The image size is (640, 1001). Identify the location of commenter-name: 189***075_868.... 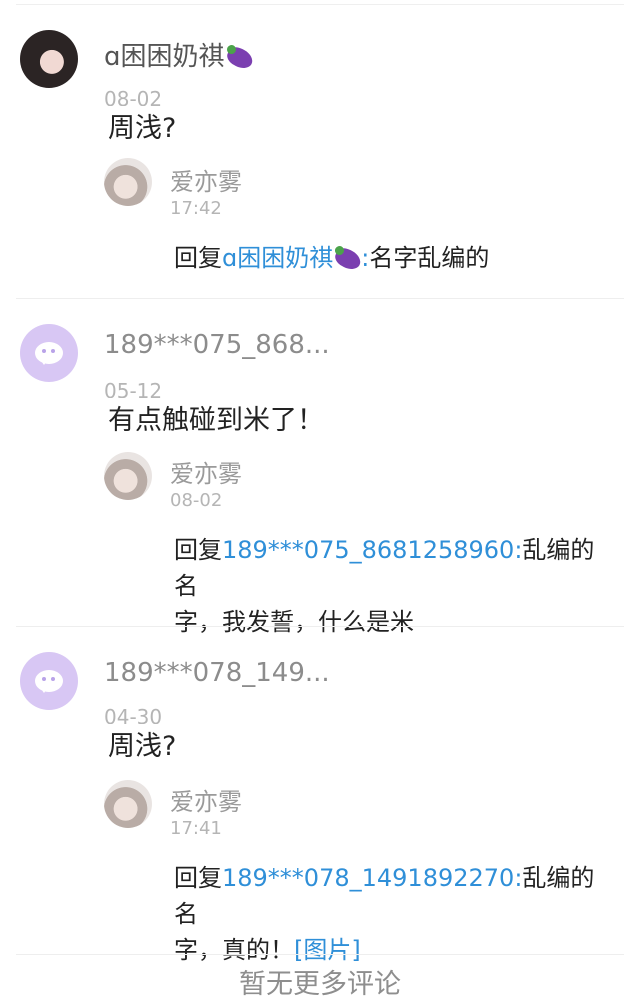
(217, 345).